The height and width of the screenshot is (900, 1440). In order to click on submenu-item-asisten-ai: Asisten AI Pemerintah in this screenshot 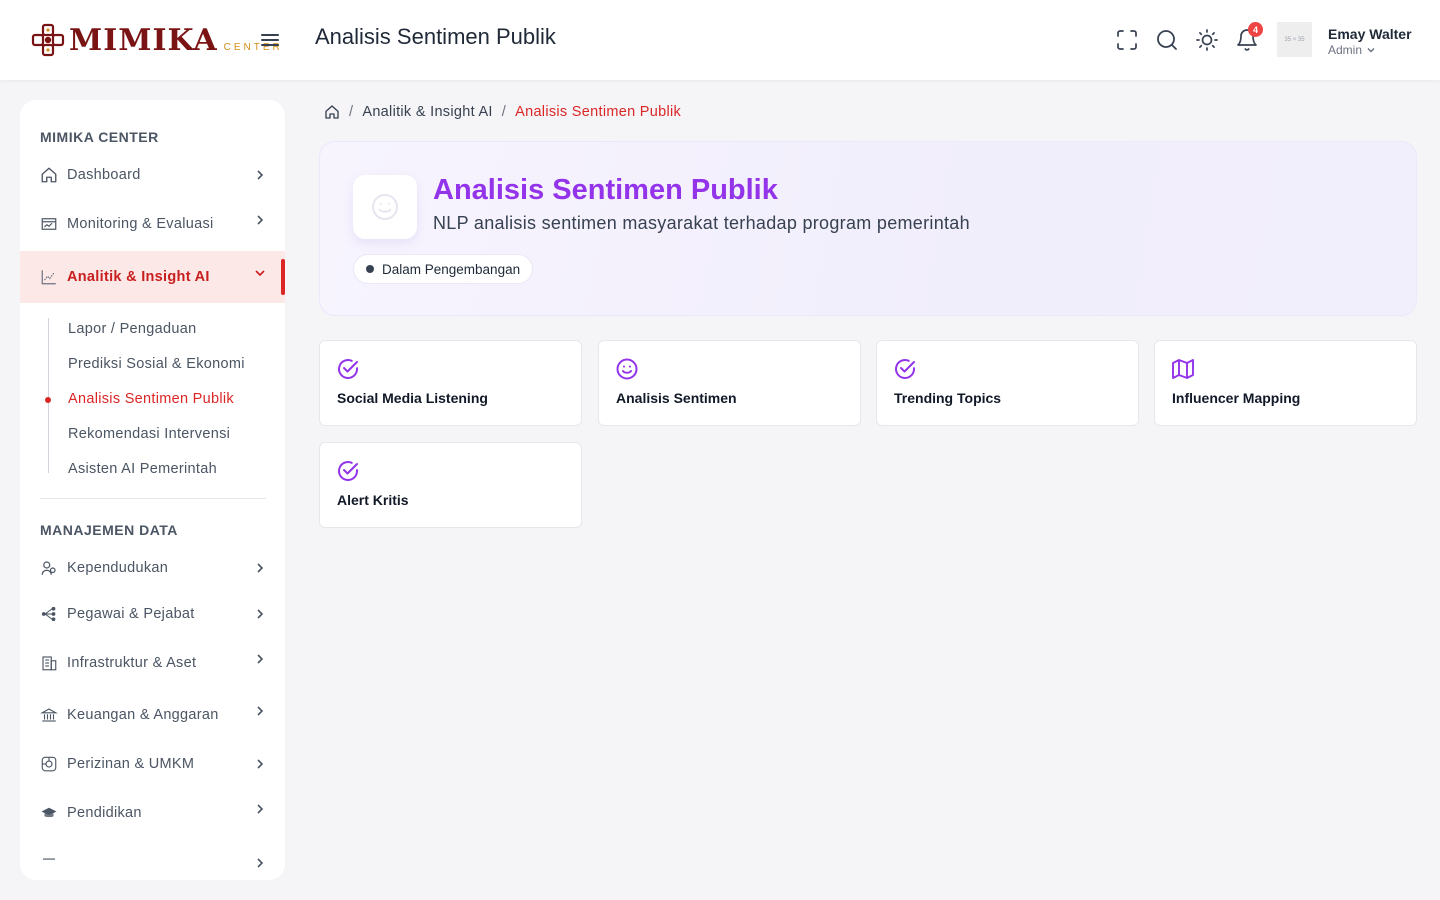, I will do `click(142, 469)`.